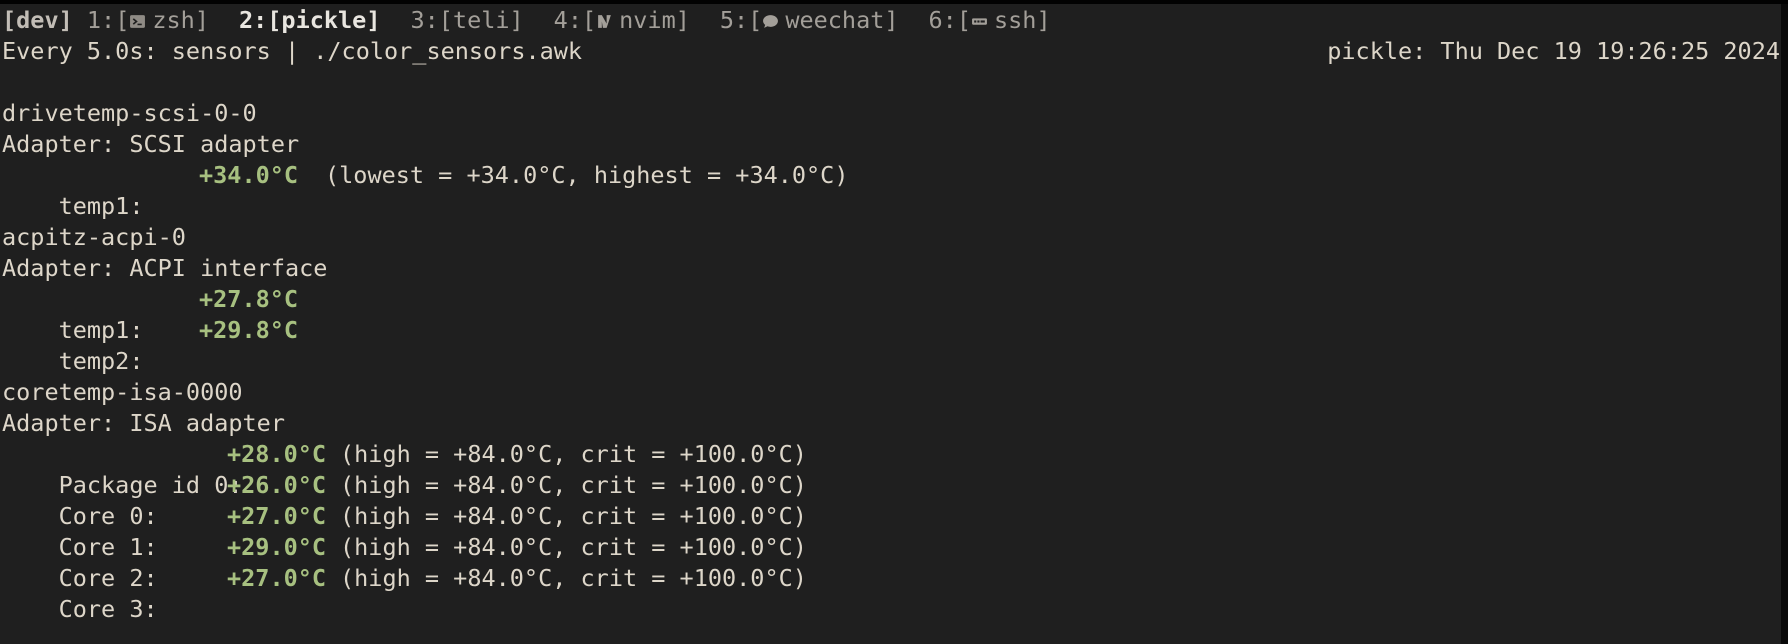 The width and height of the screenshot is (1788, 644). What do you see at coordinates (277, 454) in the screenshot?
I see `temperature-value: +28.0°C` at bounding box center [277, 454].